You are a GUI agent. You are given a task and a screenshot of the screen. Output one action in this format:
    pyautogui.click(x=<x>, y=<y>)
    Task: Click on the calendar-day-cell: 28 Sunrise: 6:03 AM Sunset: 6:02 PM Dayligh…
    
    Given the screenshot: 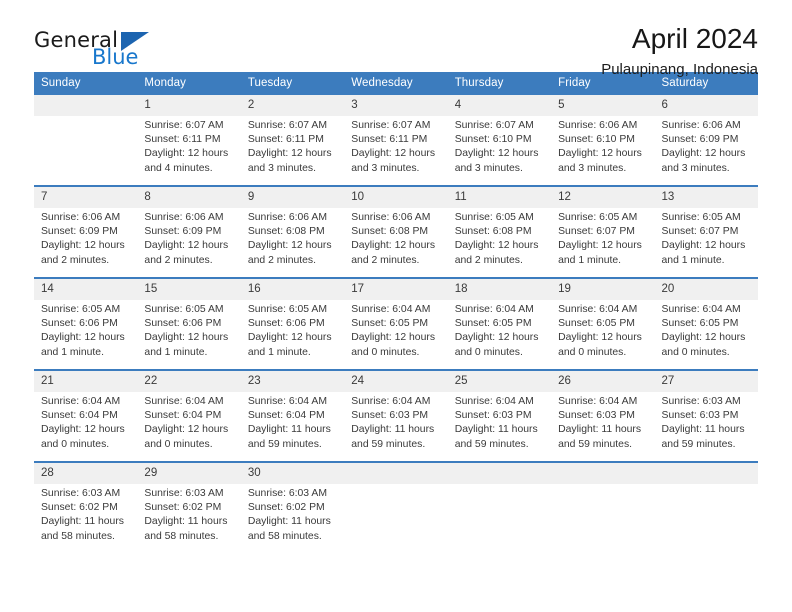 What is the action you would take?
    pyautogui.click(x=86, y=507)
    